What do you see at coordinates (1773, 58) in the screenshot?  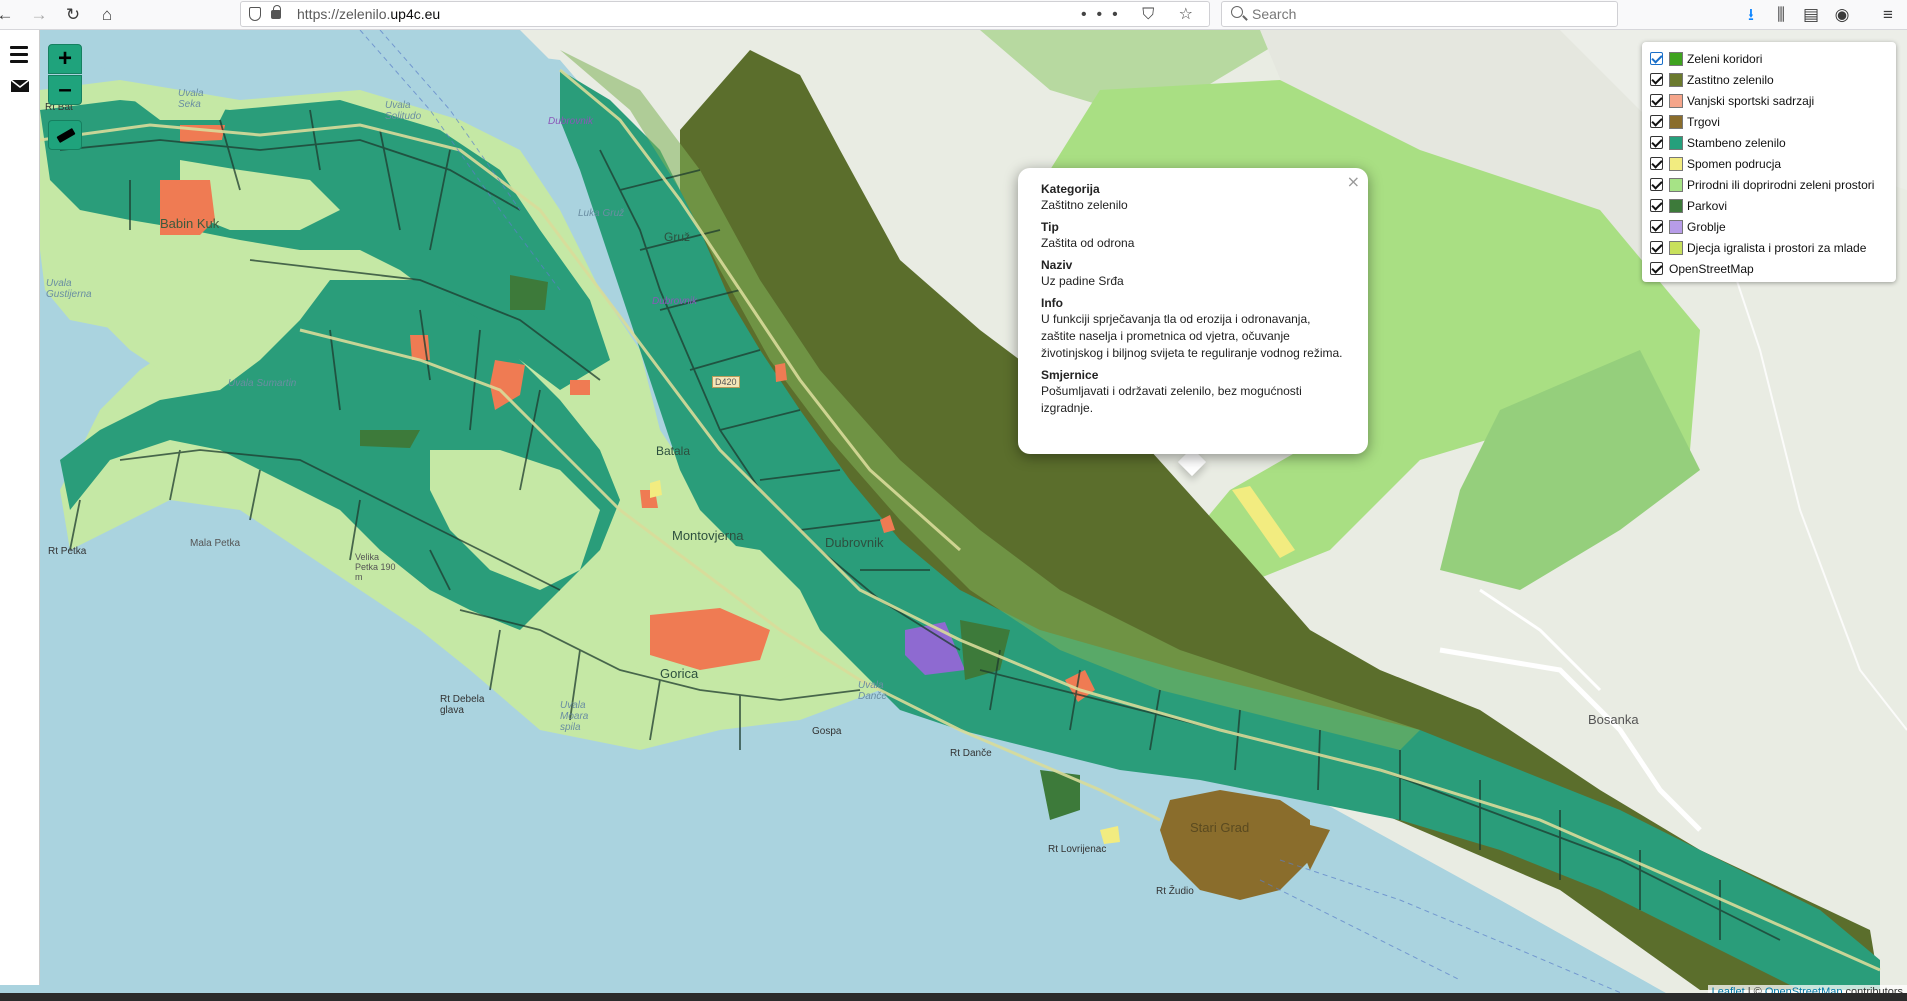 I see `layer-row: Zeleni koridori` at bounding box center [1773, 58].